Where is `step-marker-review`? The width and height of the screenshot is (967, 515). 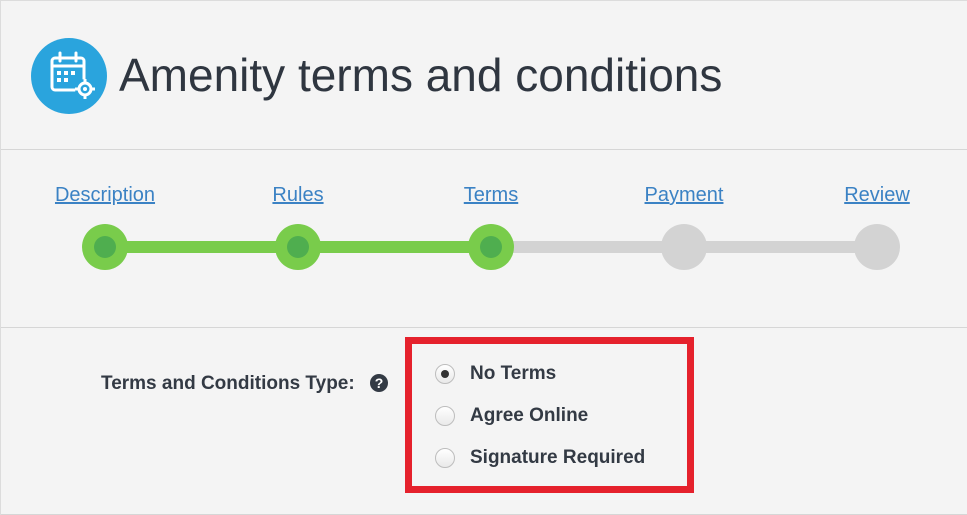
step-marker-review is located at coordinates (877, 247).